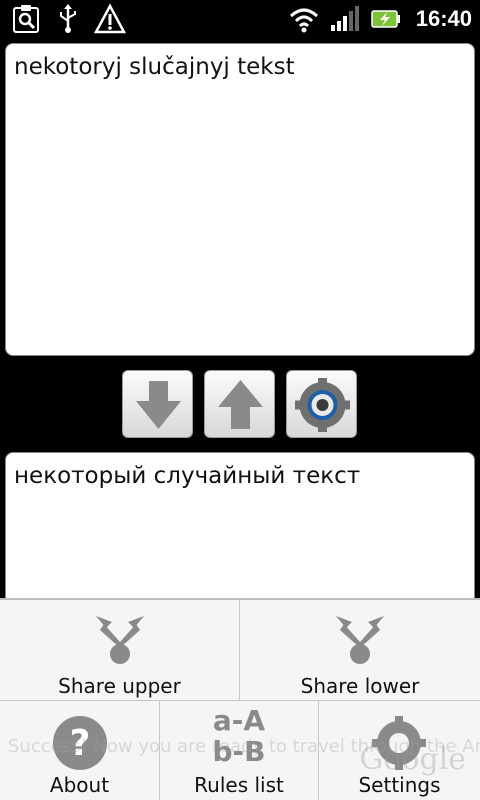 This screenshot has width=480, height=800. Describe the element at coordinates (360, 686) in the screenshot. I see `share-lower-label: Share lower` at that location.